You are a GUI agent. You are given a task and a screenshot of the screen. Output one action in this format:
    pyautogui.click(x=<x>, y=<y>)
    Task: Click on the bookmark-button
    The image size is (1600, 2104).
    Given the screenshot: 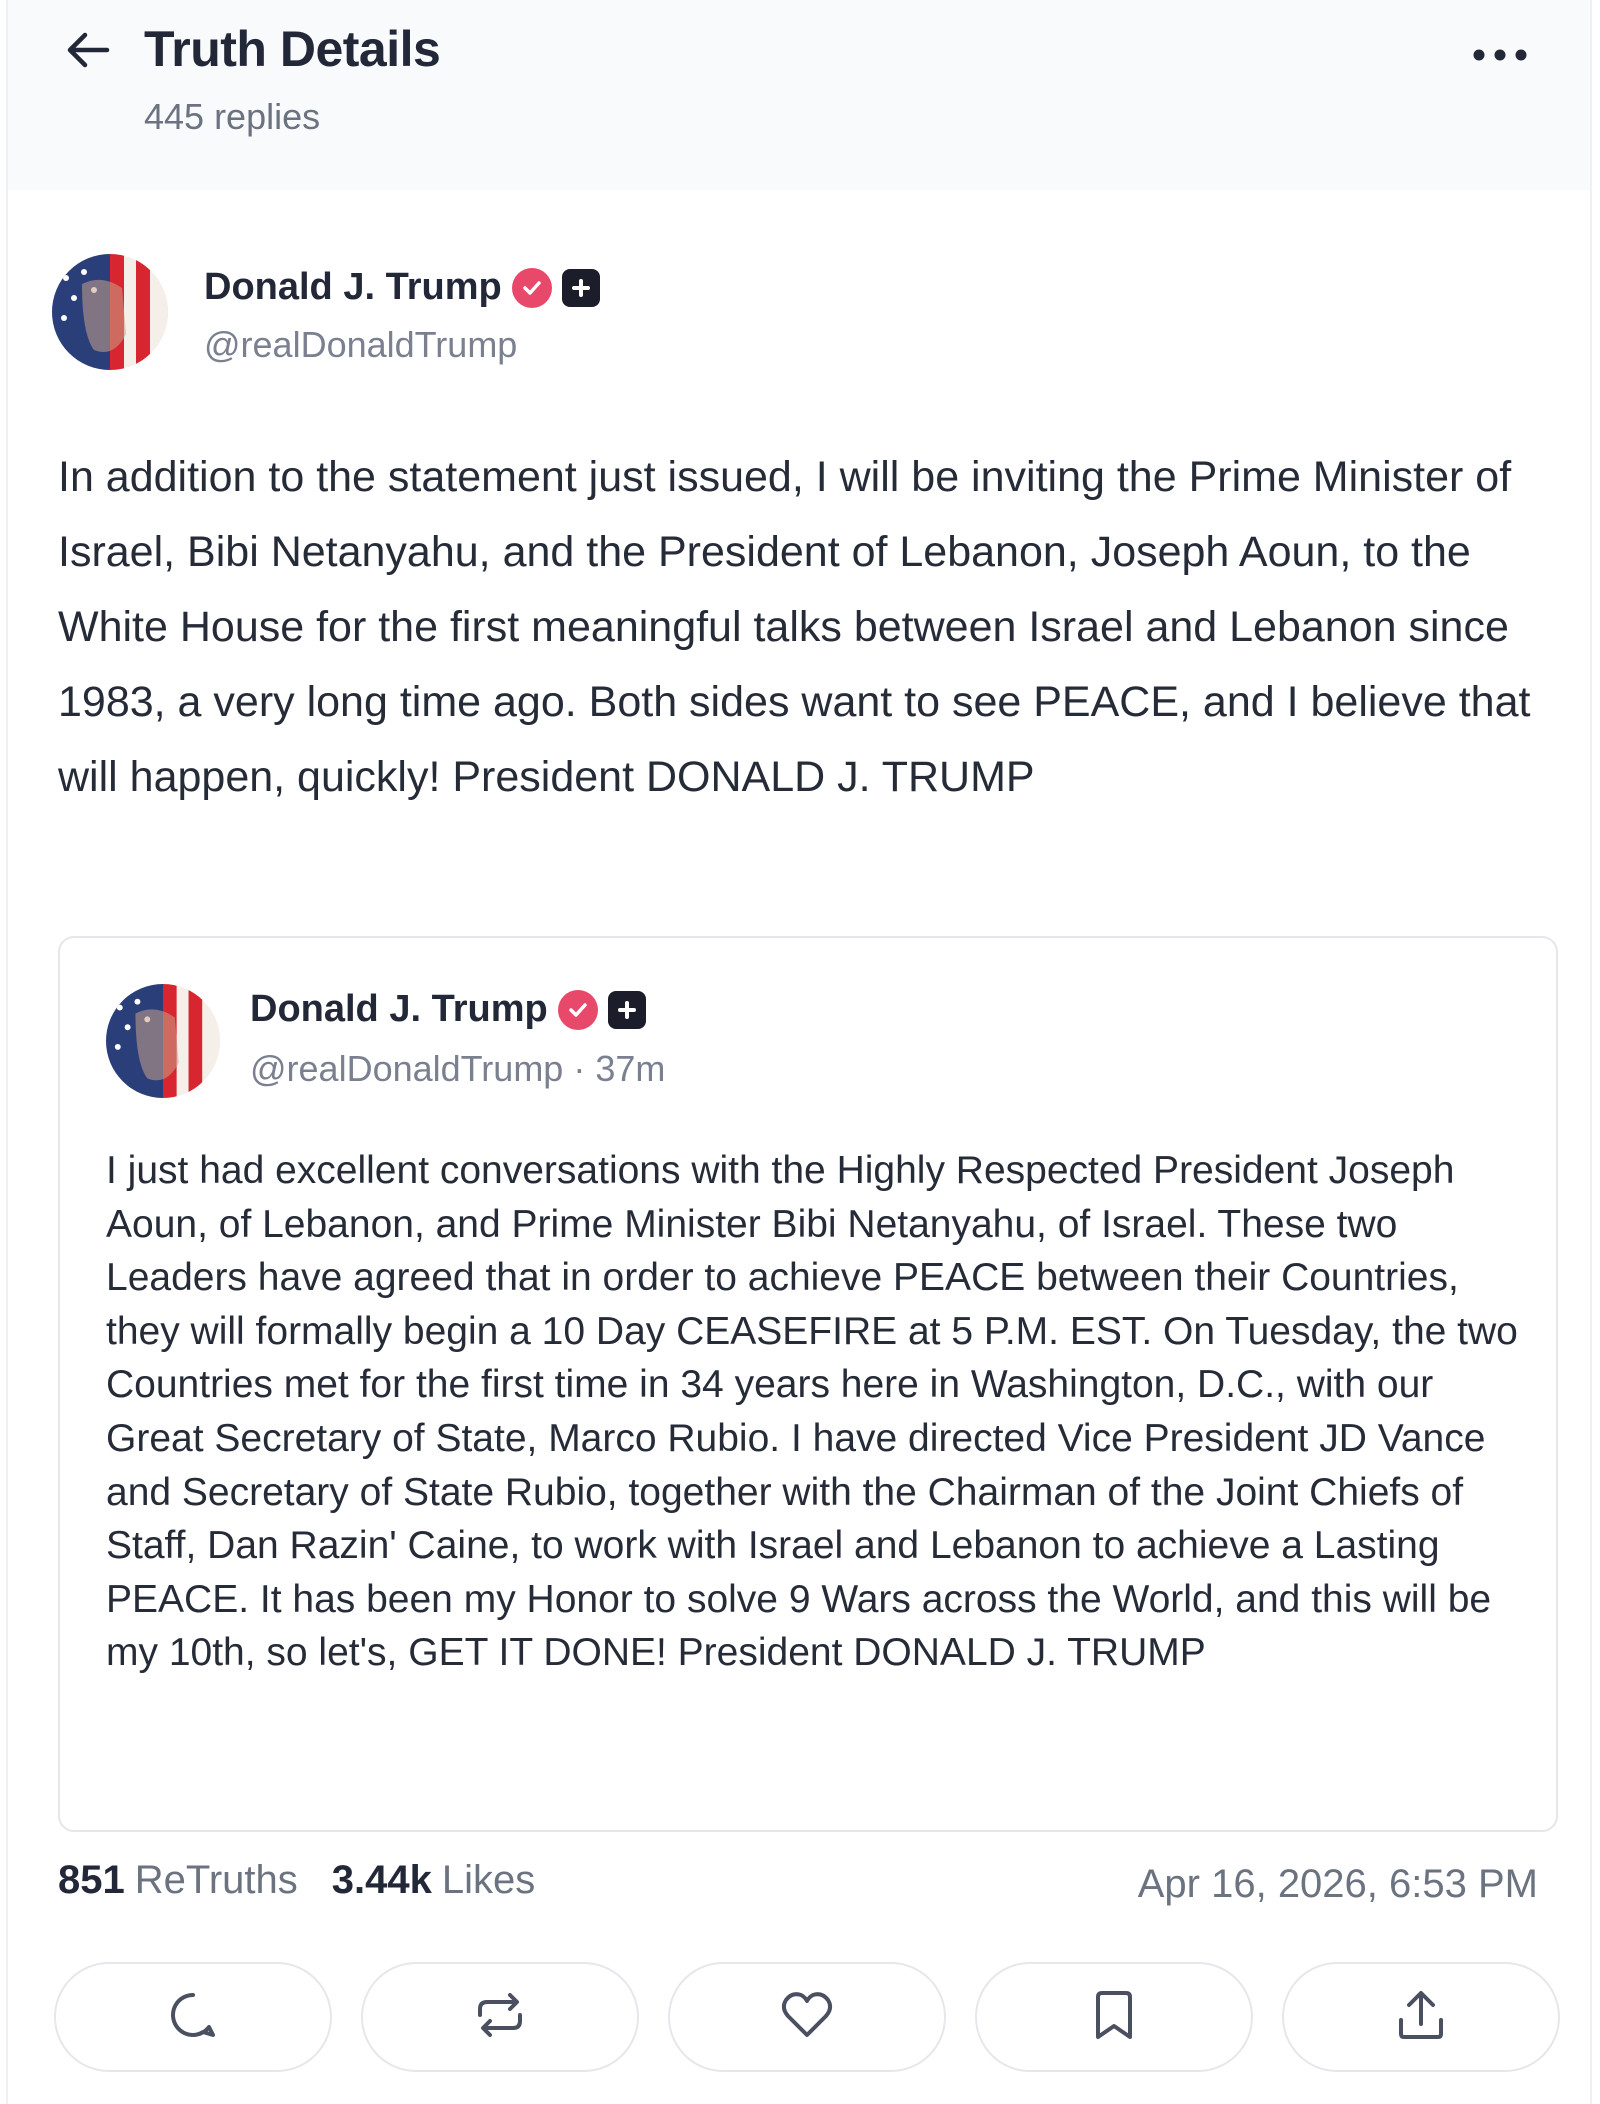 What is the action you would take?
    pyautogui.click(x=1114, y=2017)
    